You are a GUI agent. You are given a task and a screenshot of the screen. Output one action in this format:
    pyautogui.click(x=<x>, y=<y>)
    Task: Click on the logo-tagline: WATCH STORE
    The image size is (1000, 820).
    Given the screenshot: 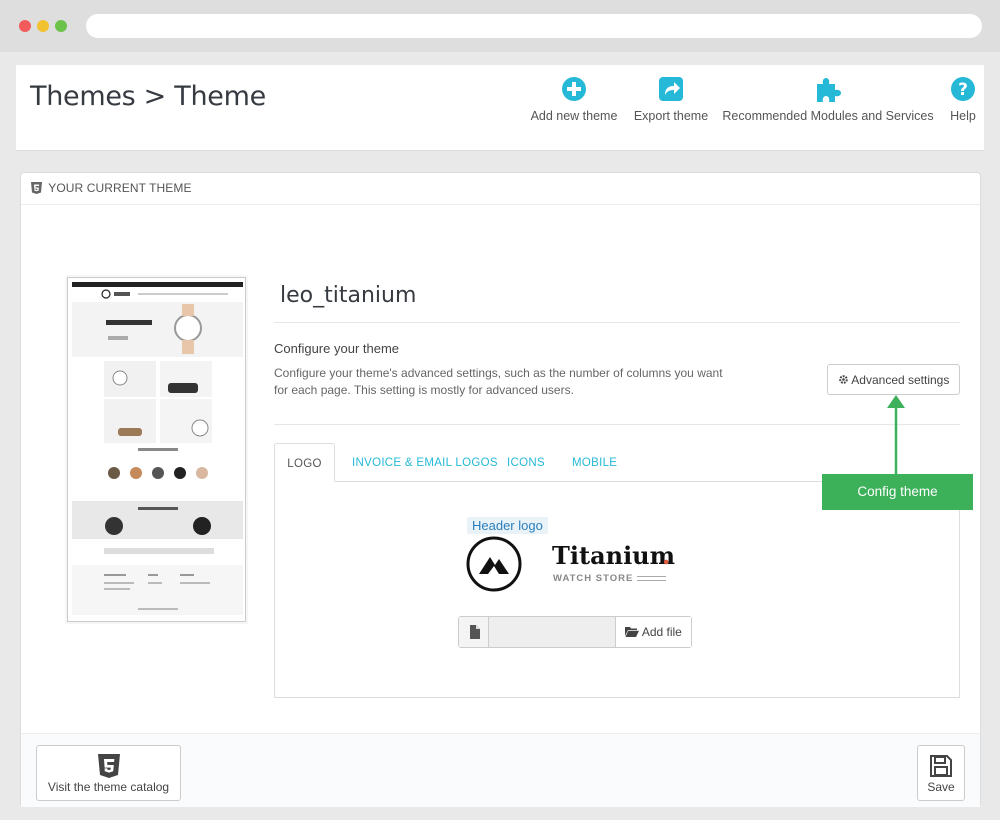 What is the action you would take?
    pyautogui.click(x=593, y=578)
    